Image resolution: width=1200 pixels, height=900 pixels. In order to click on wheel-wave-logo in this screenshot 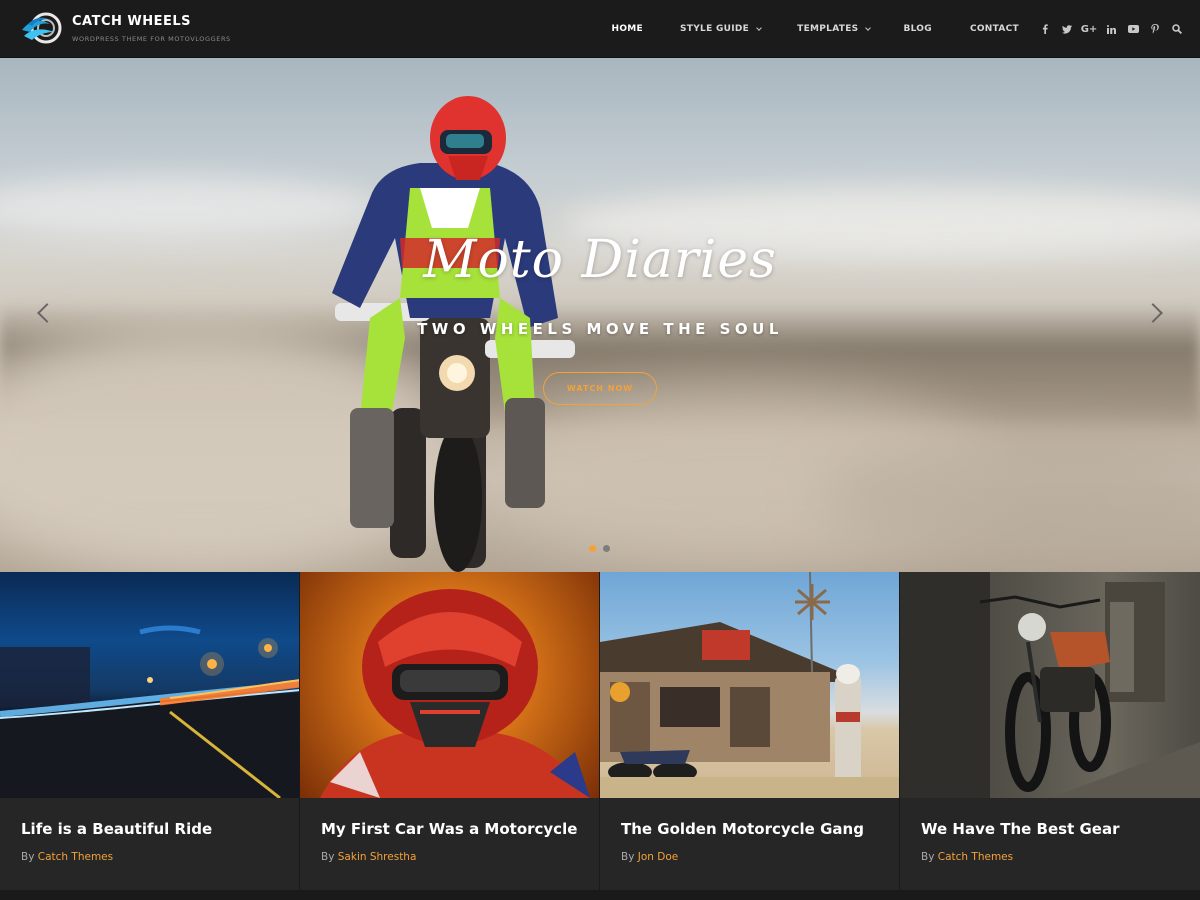, I will do `click(42, 28)`.